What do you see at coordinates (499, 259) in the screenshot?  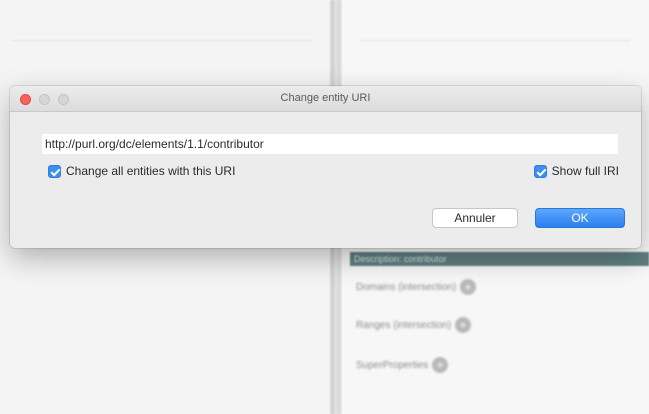 I see `description-section-header: Description: contributor` at bounding box center [499, 259].